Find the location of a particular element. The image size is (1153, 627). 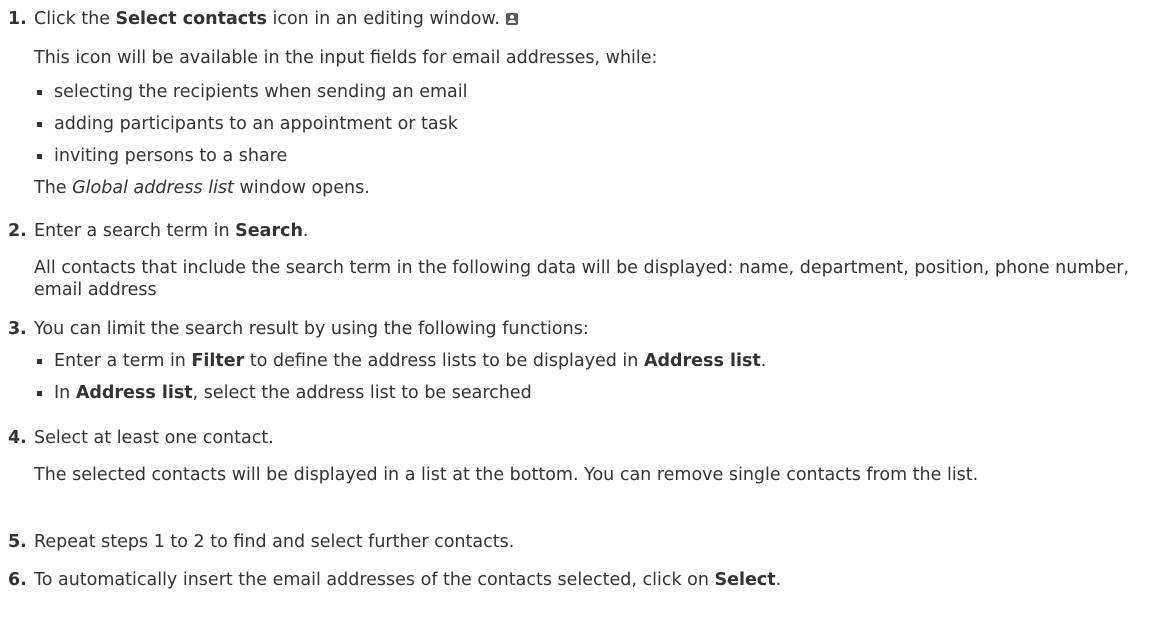

step-number: 1. is located at coordinates (17, 19).